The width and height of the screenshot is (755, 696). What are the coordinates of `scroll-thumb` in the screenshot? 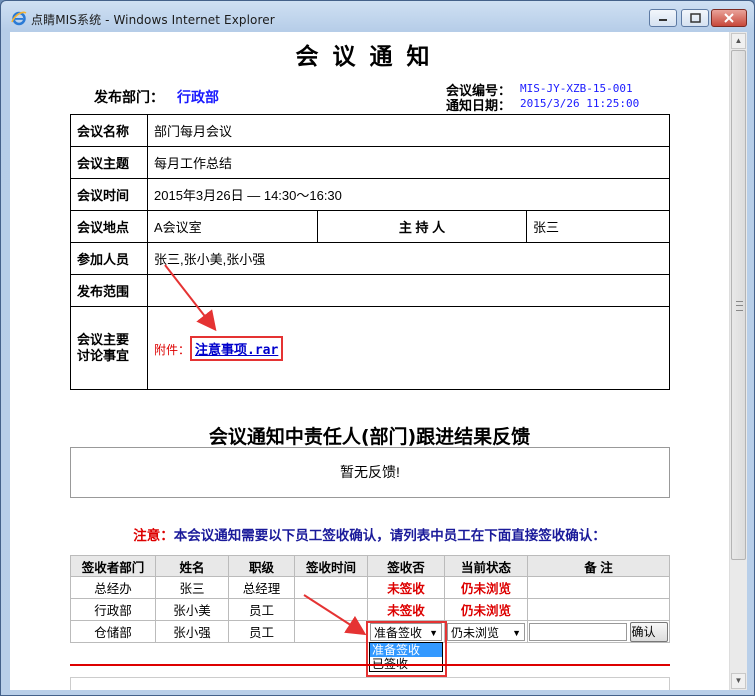 It's located at (738, 305).